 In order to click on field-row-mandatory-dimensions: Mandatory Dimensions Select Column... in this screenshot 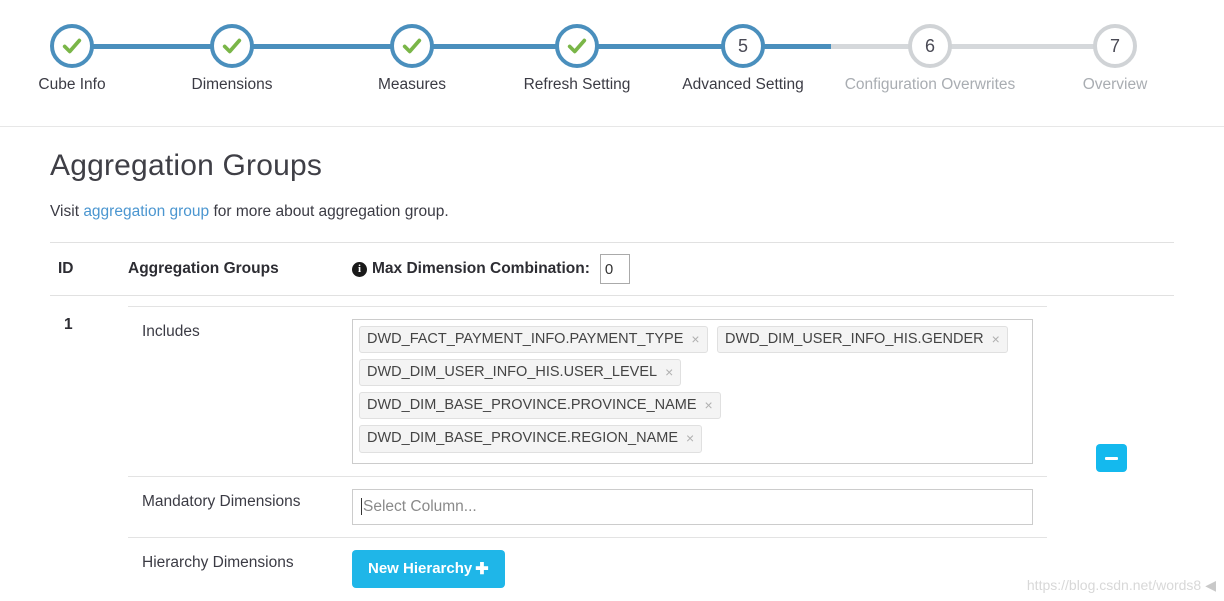, I will do `click(587, 507)`.